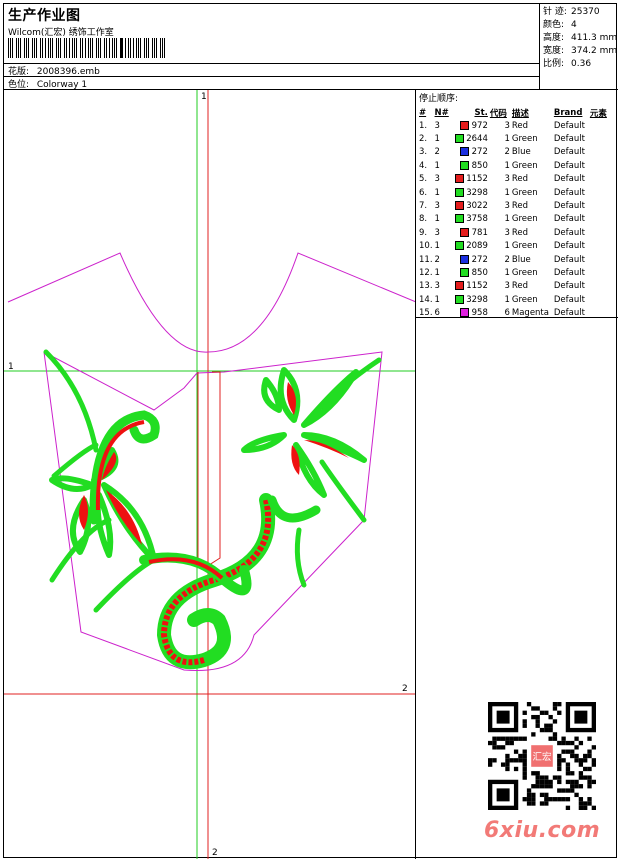 The width and height of the screenshot is (620, 861). What do you see at coordinates (514, 232) in the screenshot?
I see `table-row: 9. 3 781 3 Red Default` at bounding box center [514, 232].